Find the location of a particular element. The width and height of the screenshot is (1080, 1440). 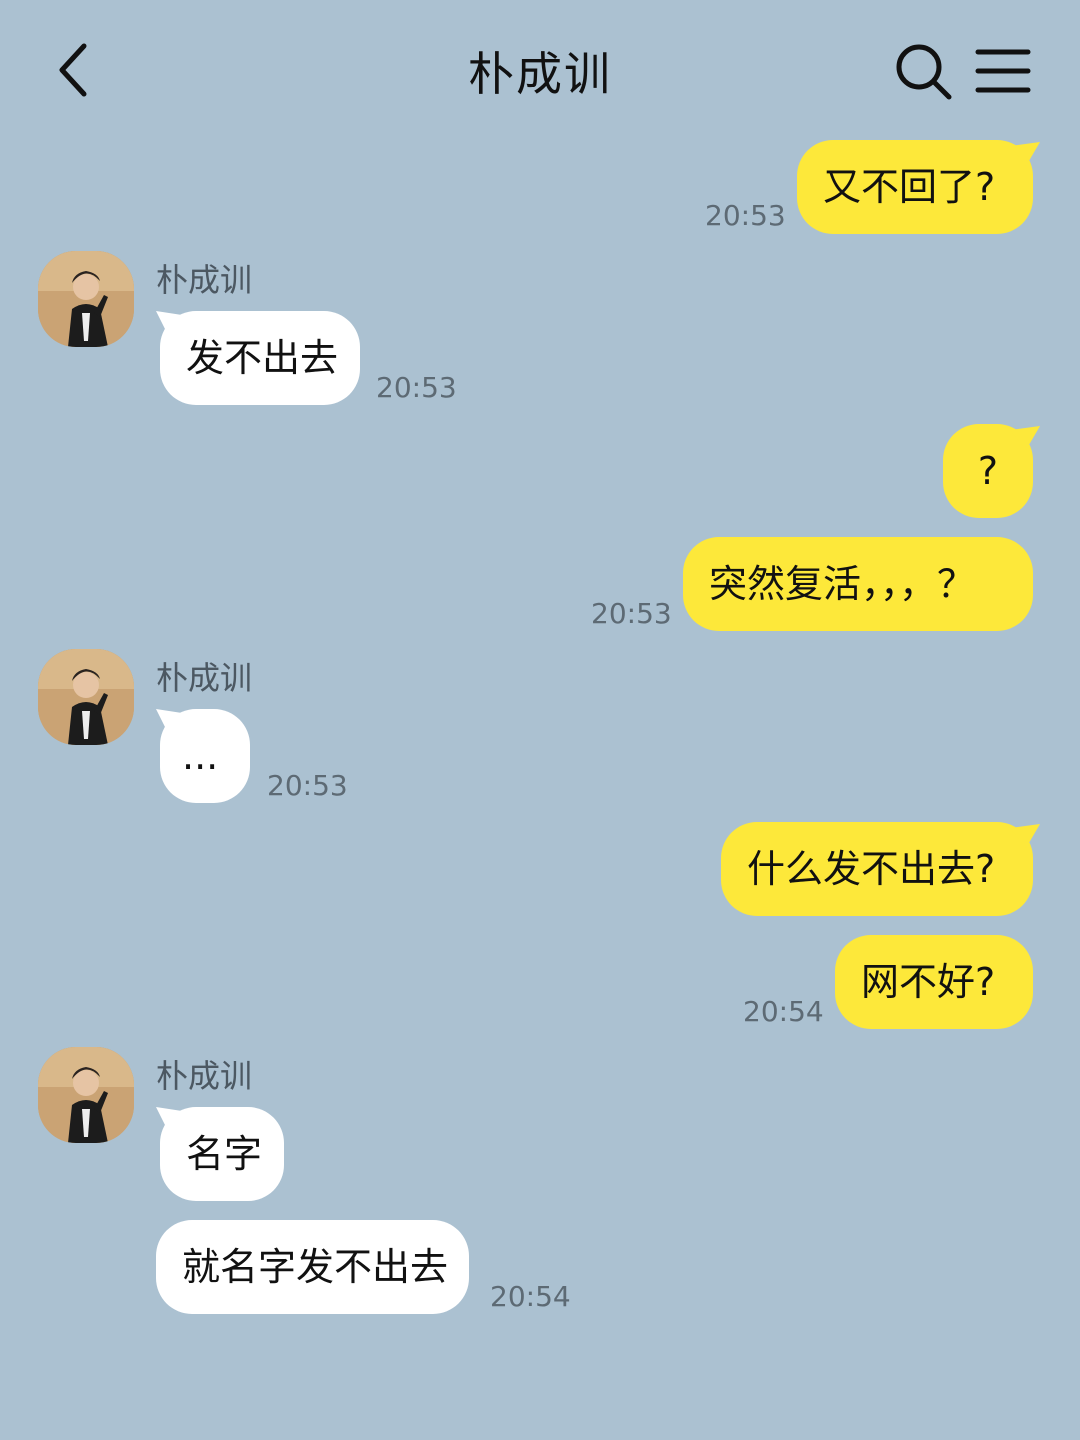

my-message-bubble: 又不回了? is located at coordinates (915, 187).